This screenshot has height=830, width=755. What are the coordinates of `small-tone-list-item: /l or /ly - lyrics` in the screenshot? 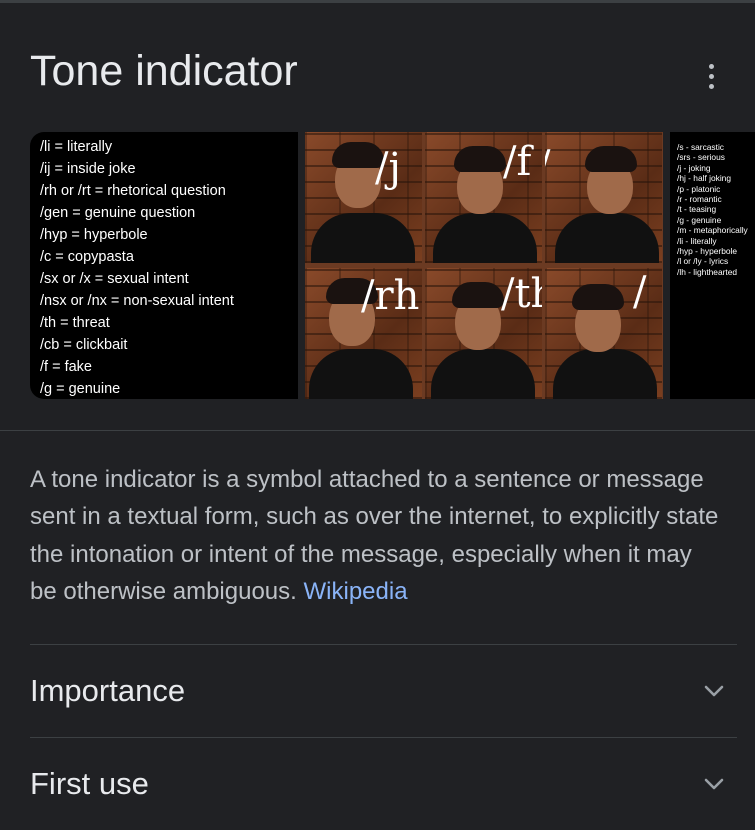 It's located at (703, 261).